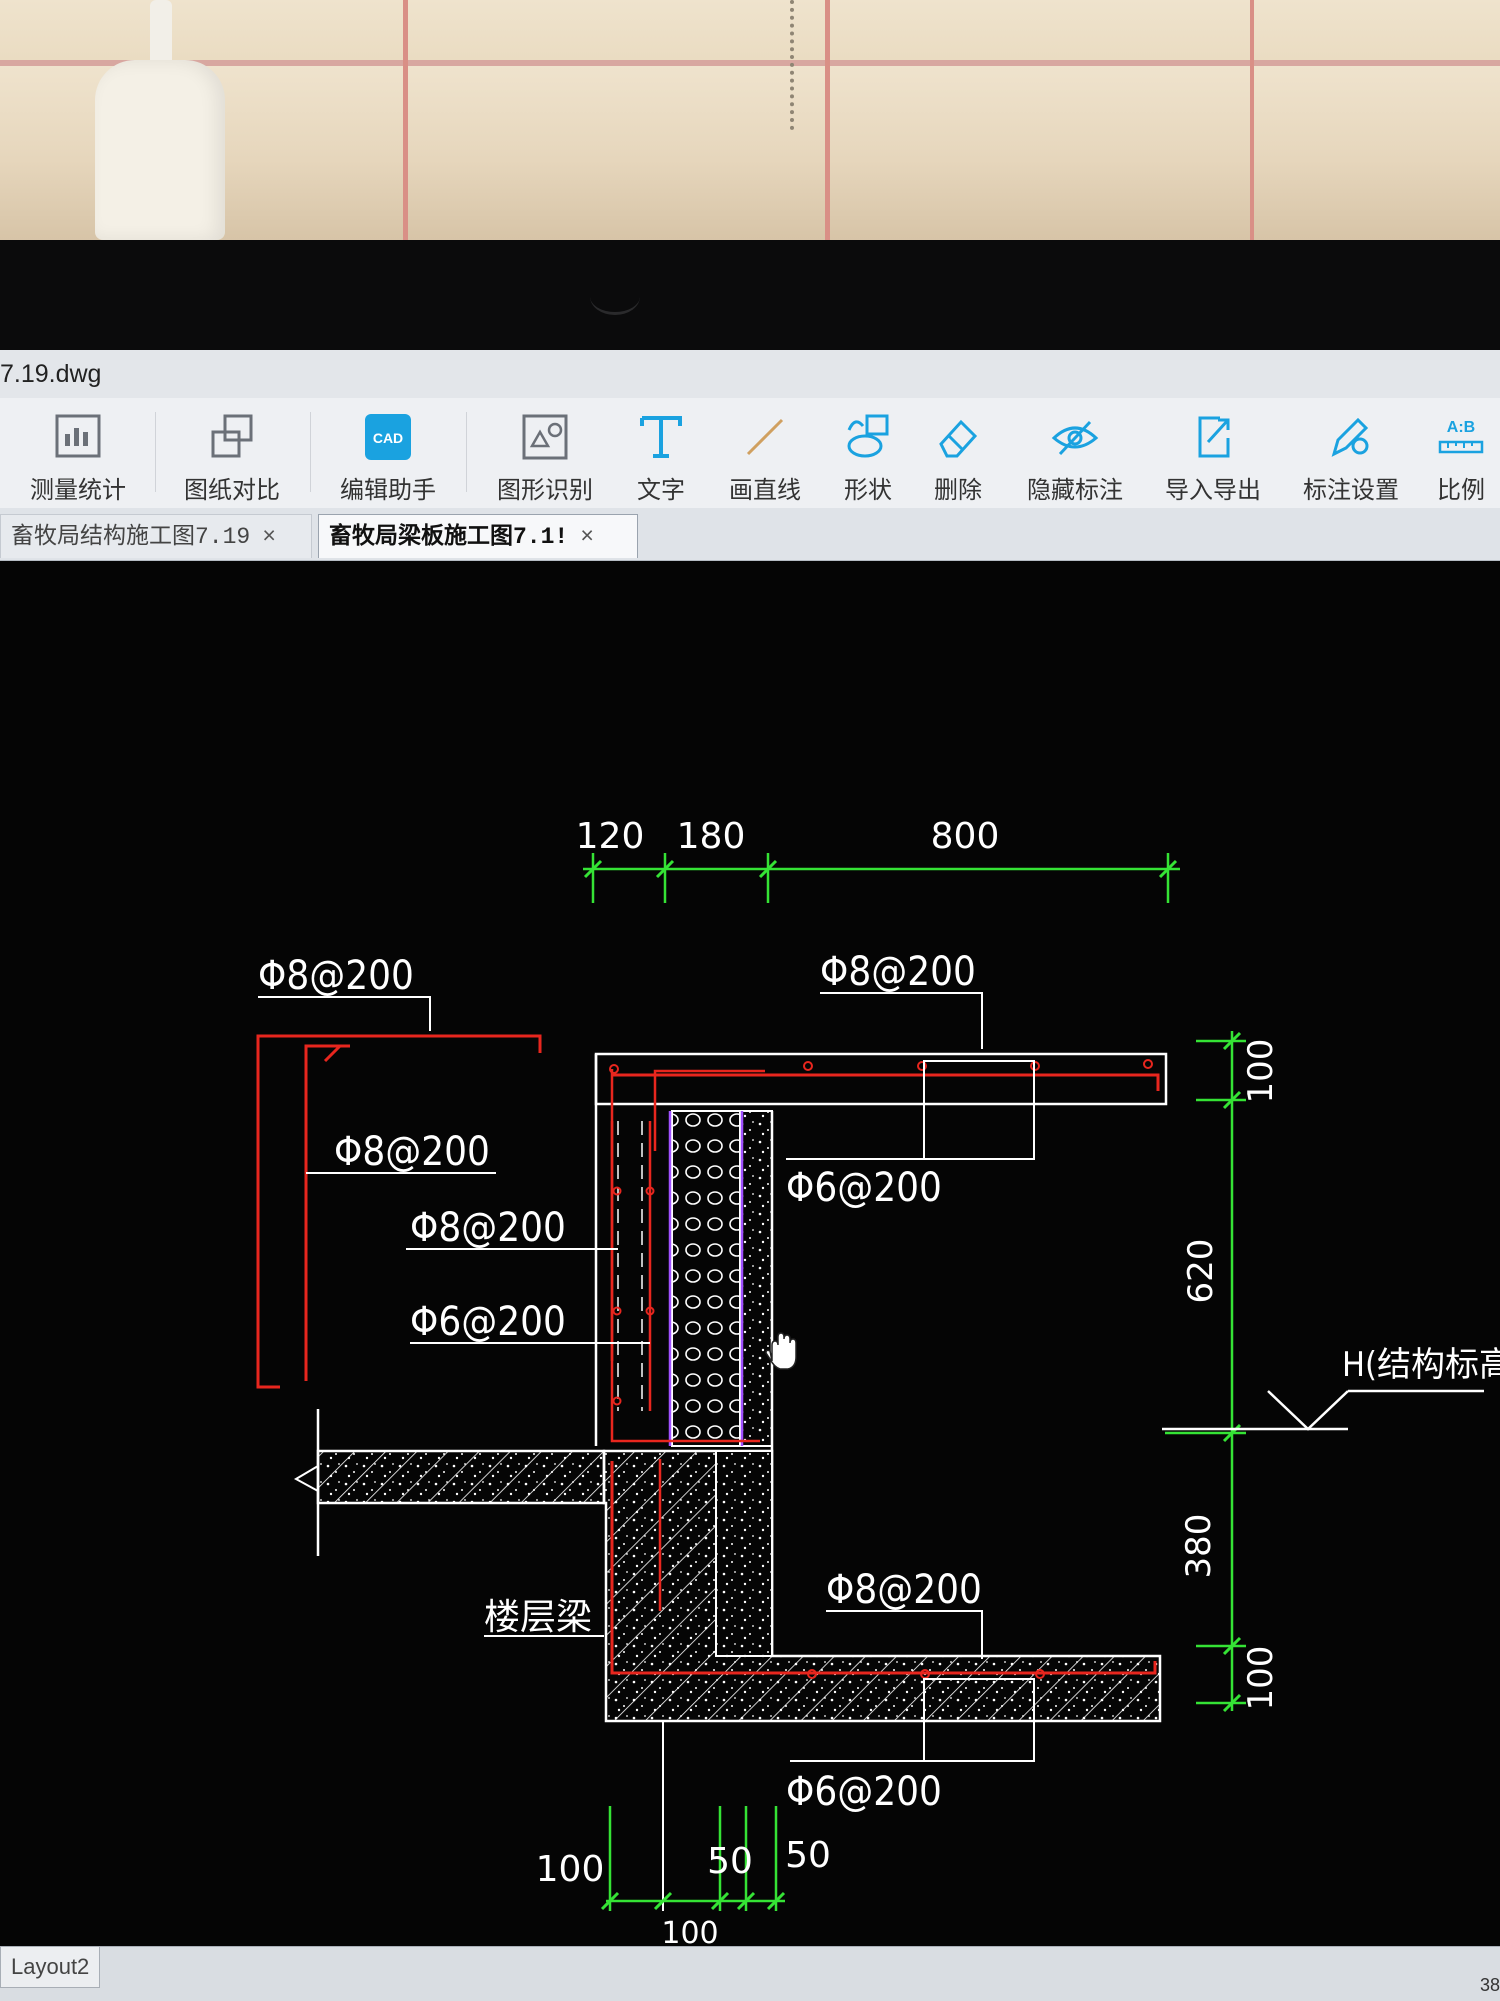 The image size is (1500, 2001). I want to click on import-export-button: 导入导出, so click(1213, 454).